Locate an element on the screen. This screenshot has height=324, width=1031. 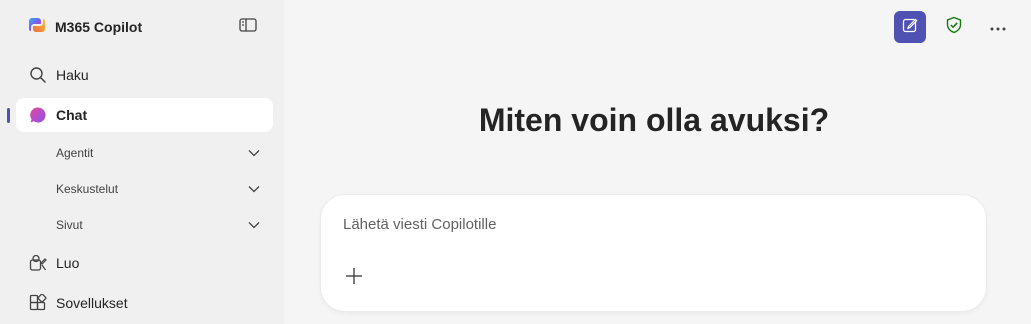
page-title: Miten voin olla avuksi? is located at coordinates (654, 120).